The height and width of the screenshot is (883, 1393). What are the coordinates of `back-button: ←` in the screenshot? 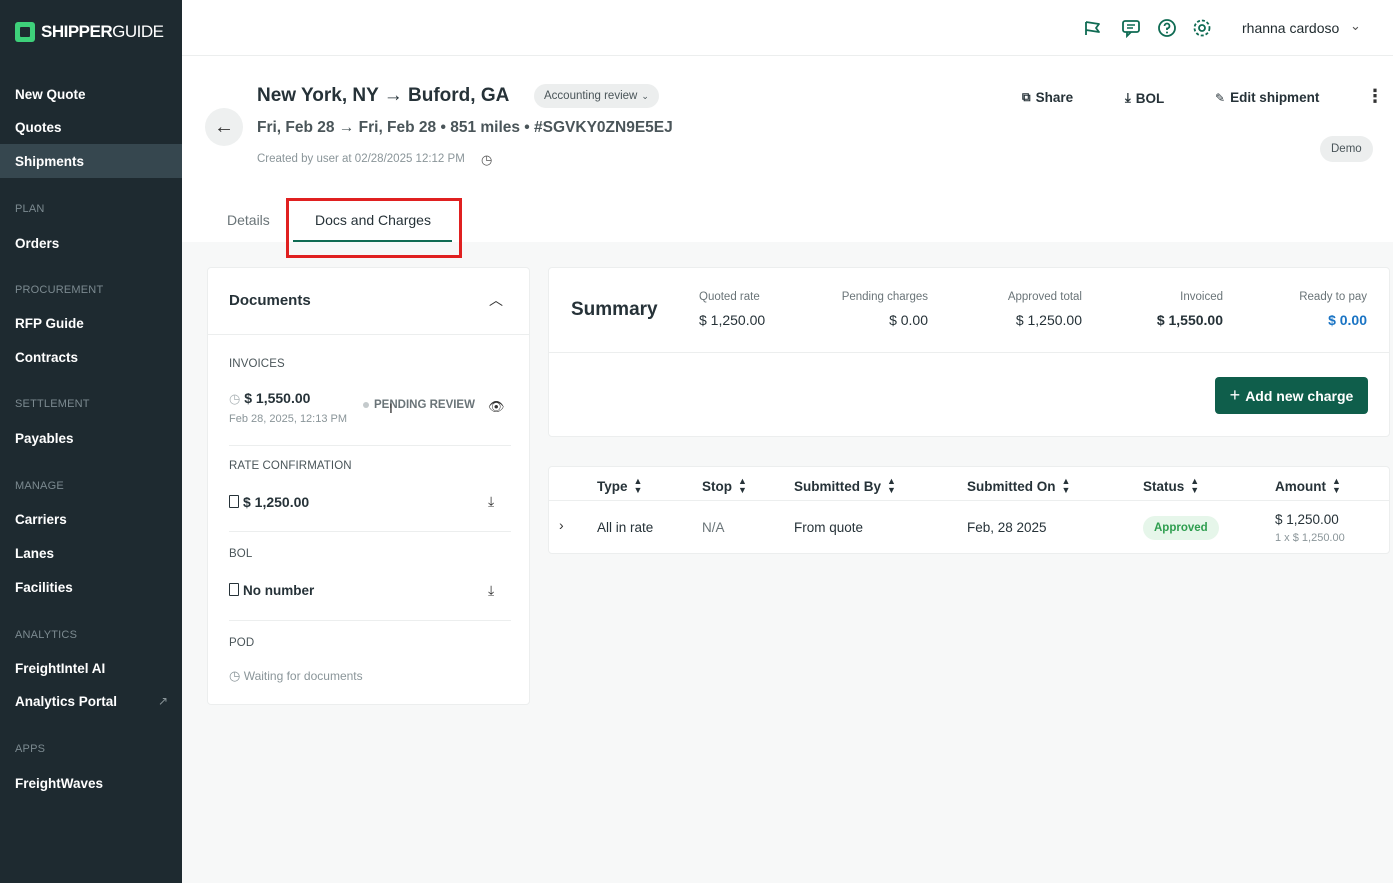 It's located at (224, 127).